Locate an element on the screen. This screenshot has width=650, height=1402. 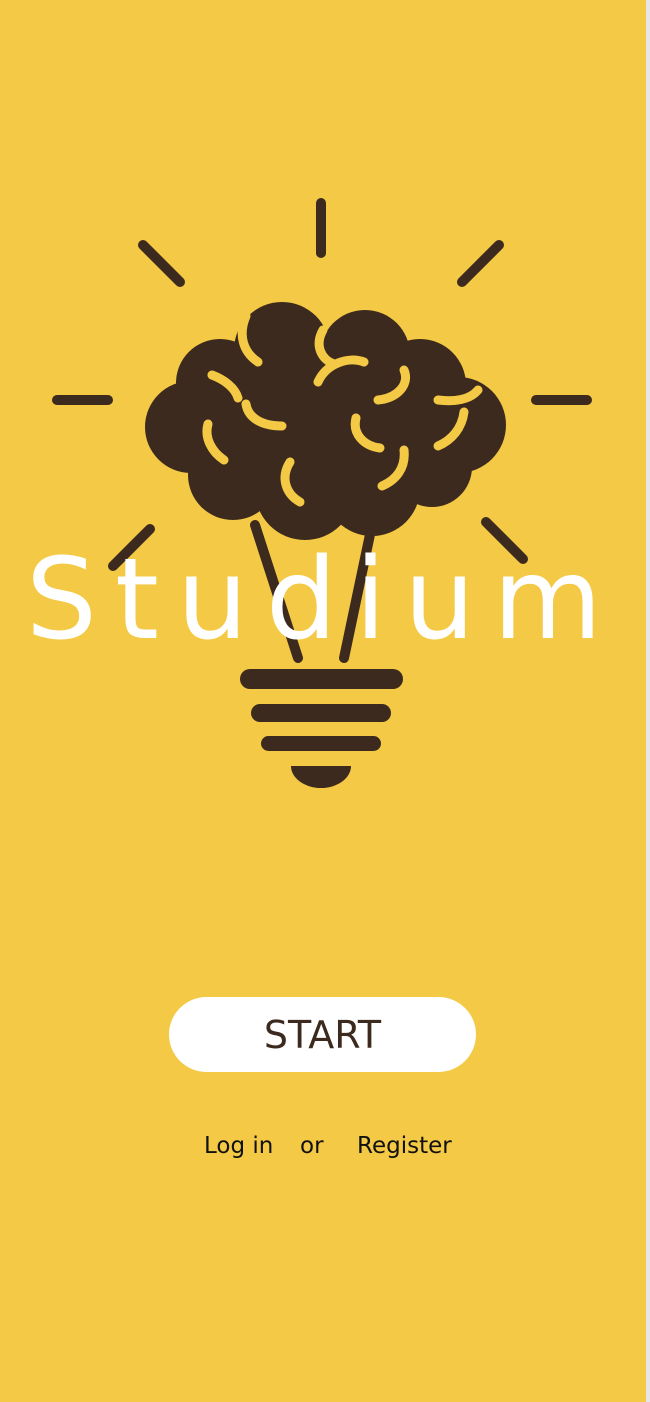
app-title: Studium is located at coordinates (323, 600).